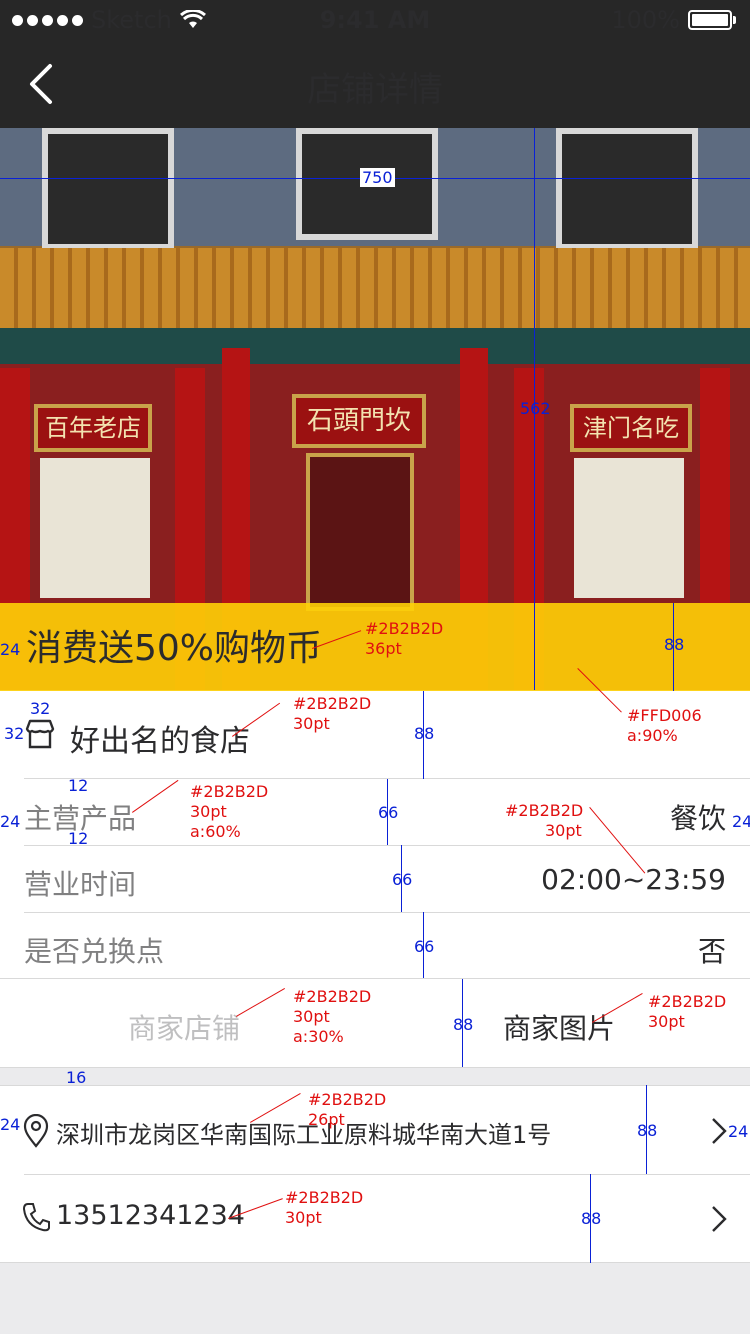 The image size is (750, 1334). I want to click on status-battery: 100%, so click(673, 20).